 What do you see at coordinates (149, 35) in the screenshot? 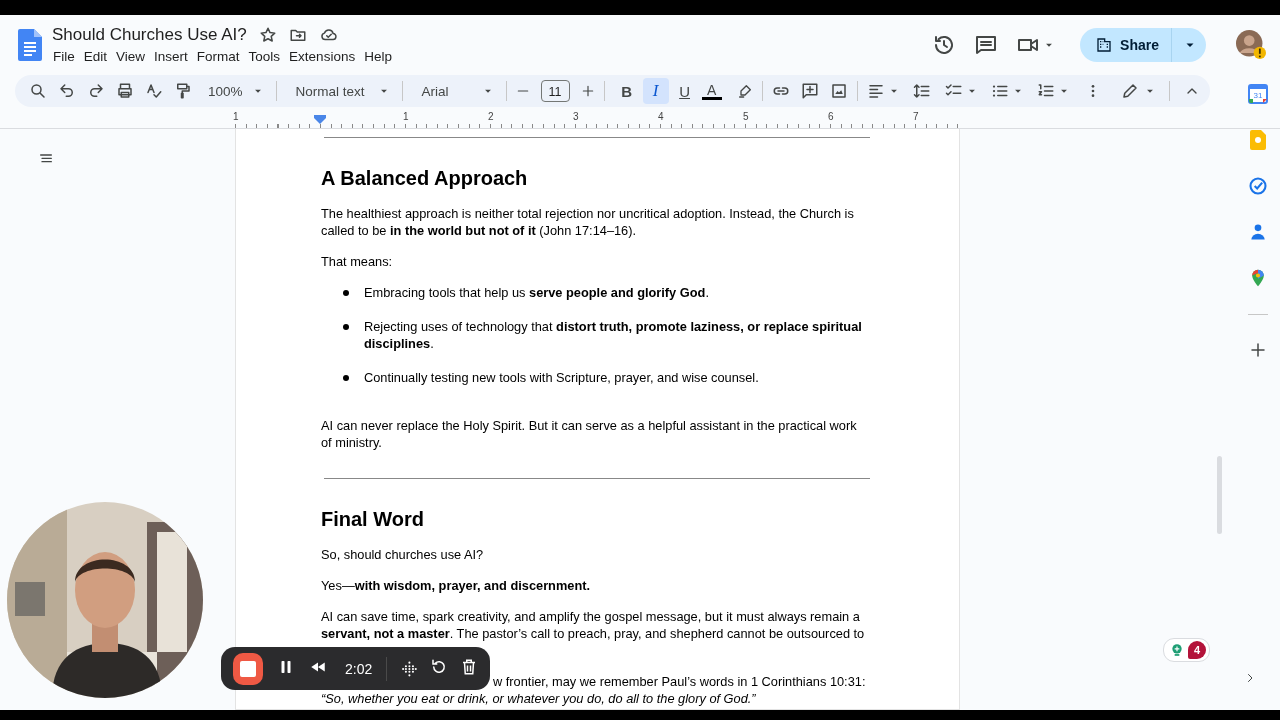
I see `document-title: Should Churches Use AI?` at bounding box center [149, 35].